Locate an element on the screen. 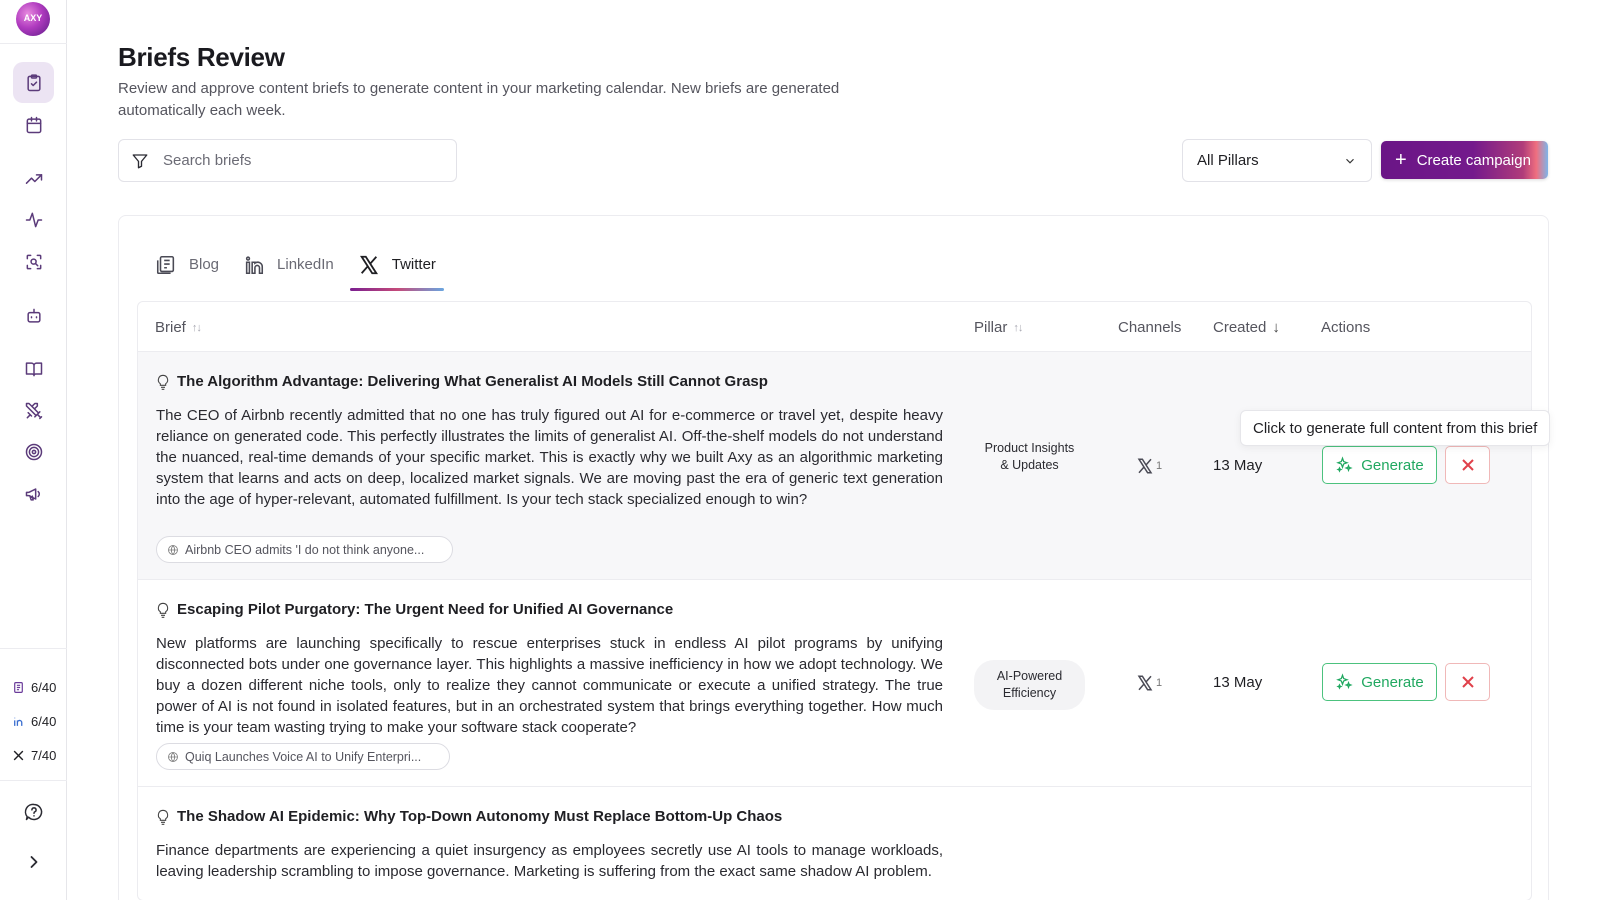 Image resolution: width=1600 pixels, height=900 pixels. clipboard-check-icon is located at coordinates (33, 82).